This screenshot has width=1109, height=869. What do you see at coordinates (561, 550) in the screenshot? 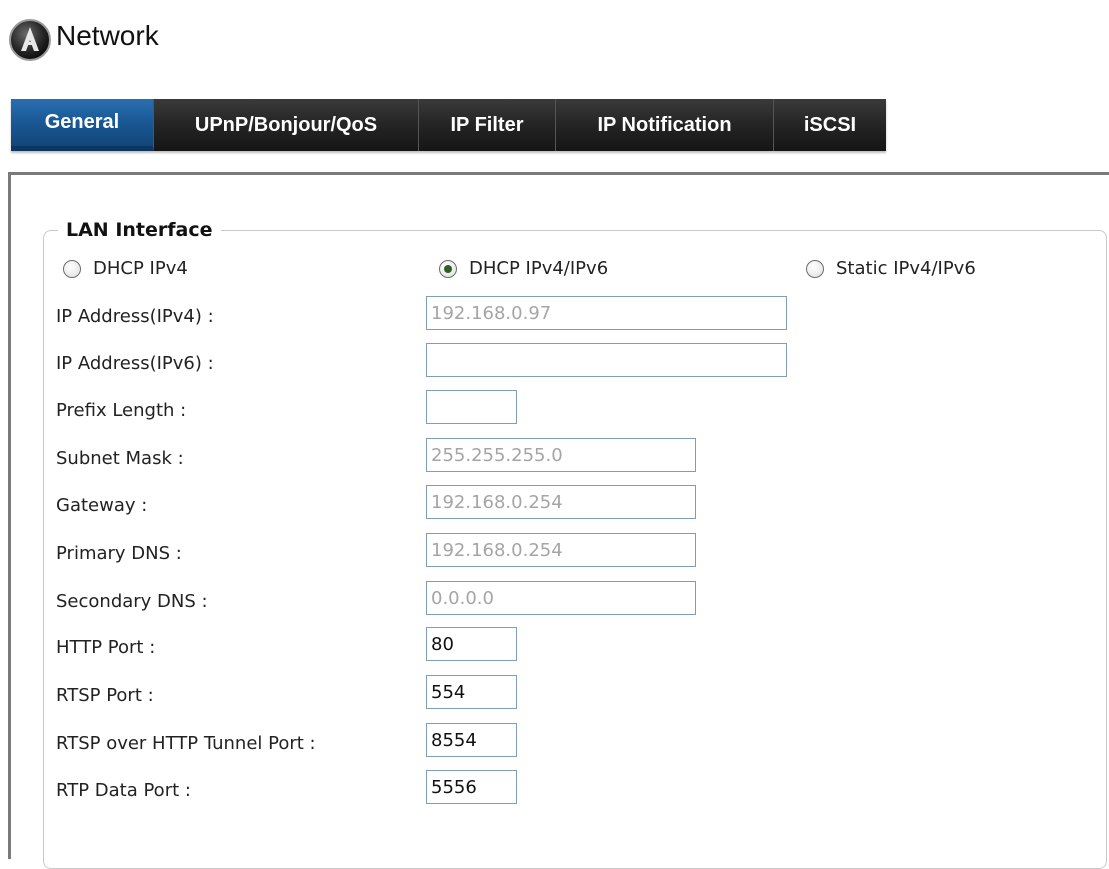
I see `primary-dns-input` at bounding box center [561, 550].